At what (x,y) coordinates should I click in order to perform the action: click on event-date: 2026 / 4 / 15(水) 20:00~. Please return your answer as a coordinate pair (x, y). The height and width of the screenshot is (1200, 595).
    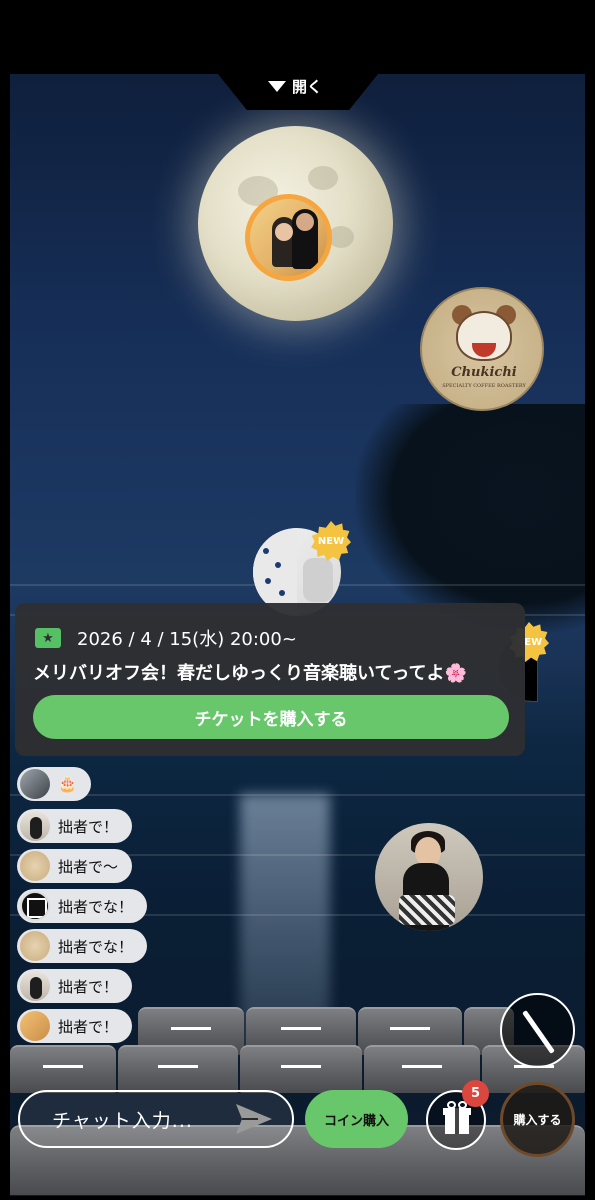
    Looking at the image, I should click on (187, 639).